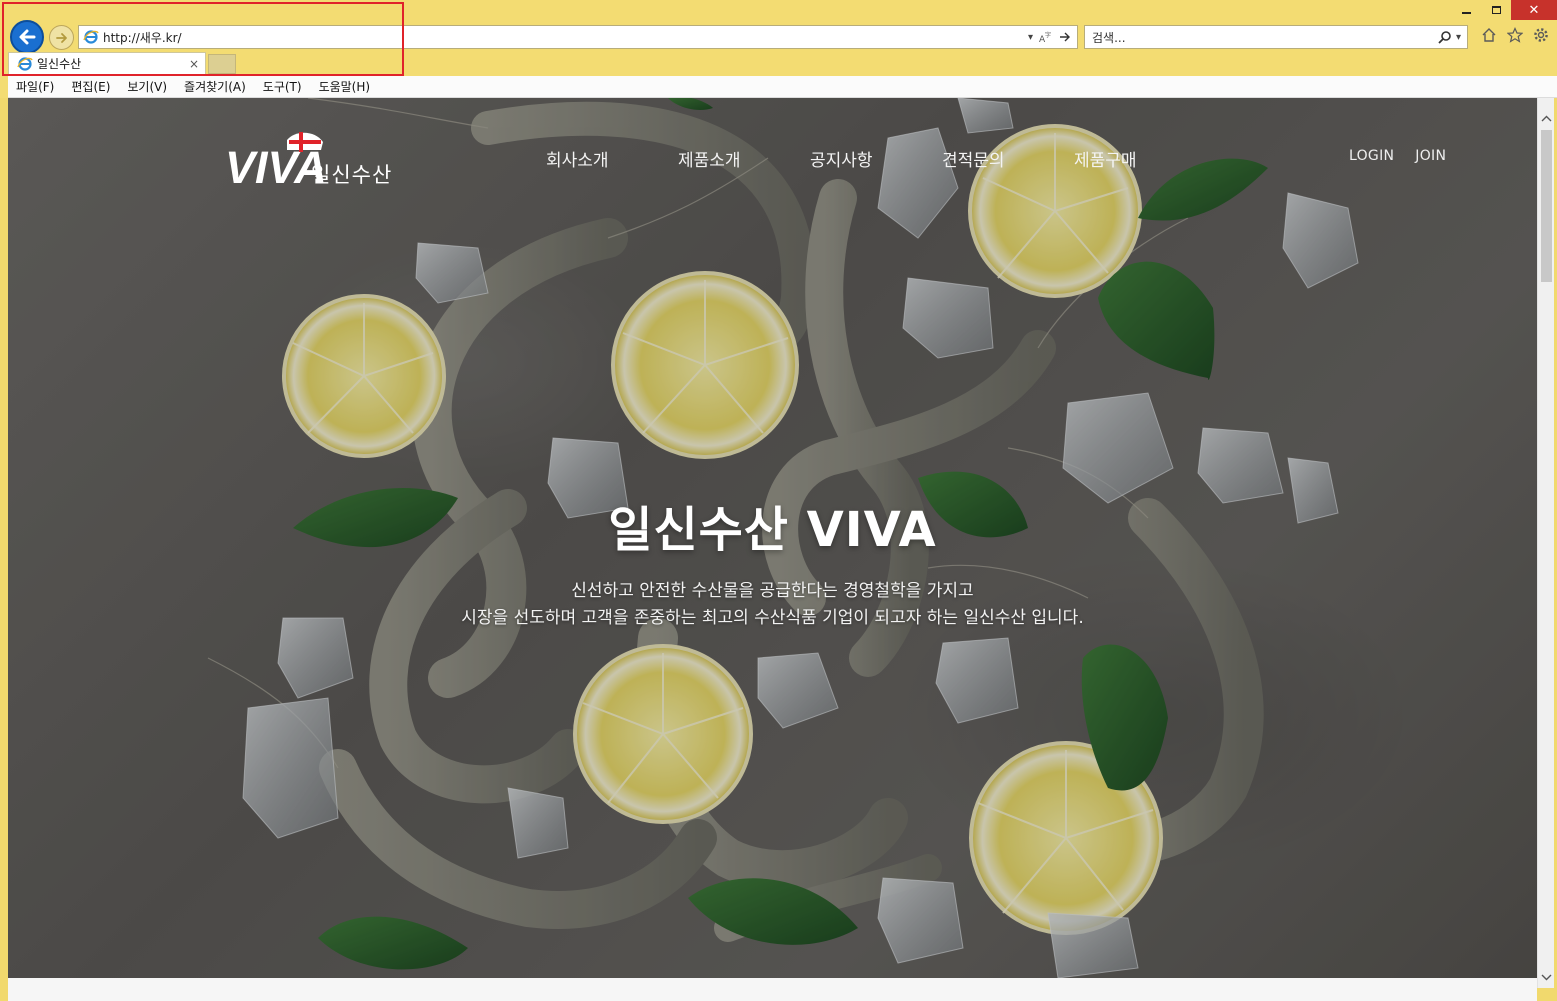 The height and width of the screenshot is (1001, 1557). I want to click on close-icon: ✕, so click(1534, 10).